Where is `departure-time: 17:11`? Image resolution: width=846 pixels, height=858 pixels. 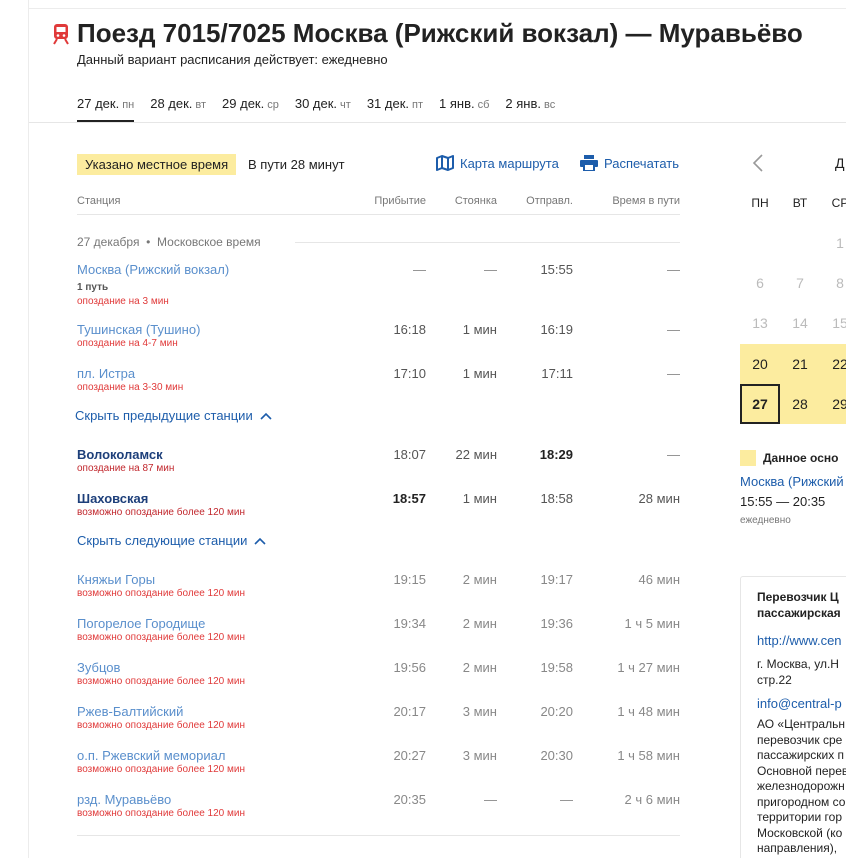 departure-time: 17:11 is located at coordinates (557, 373).